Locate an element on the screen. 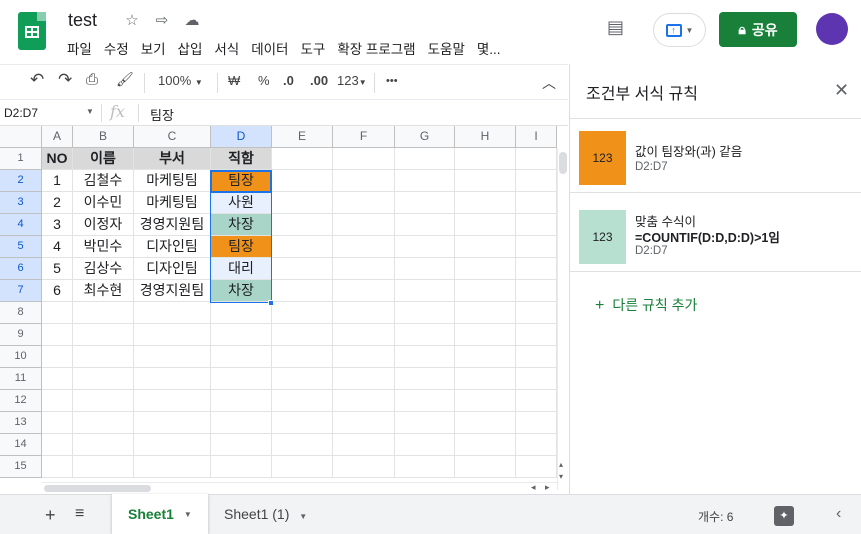 The width and height of the screenshot is (861, 534). cell: 팀장 is located at coordinates (241, 247).